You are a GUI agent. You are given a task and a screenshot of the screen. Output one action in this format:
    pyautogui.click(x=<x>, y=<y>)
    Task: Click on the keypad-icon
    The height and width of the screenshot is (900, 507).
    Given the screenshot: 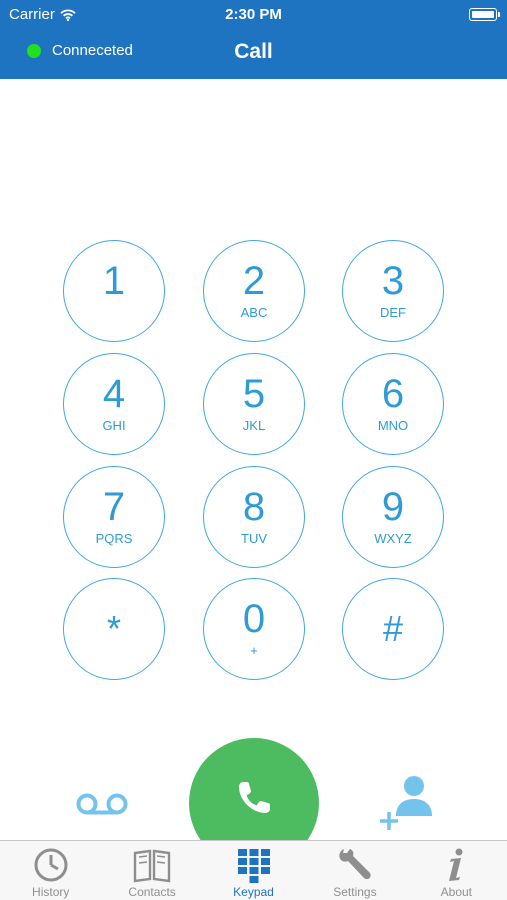 What is the action you would take?
    pyautogui.click(x=253, y=866)
    